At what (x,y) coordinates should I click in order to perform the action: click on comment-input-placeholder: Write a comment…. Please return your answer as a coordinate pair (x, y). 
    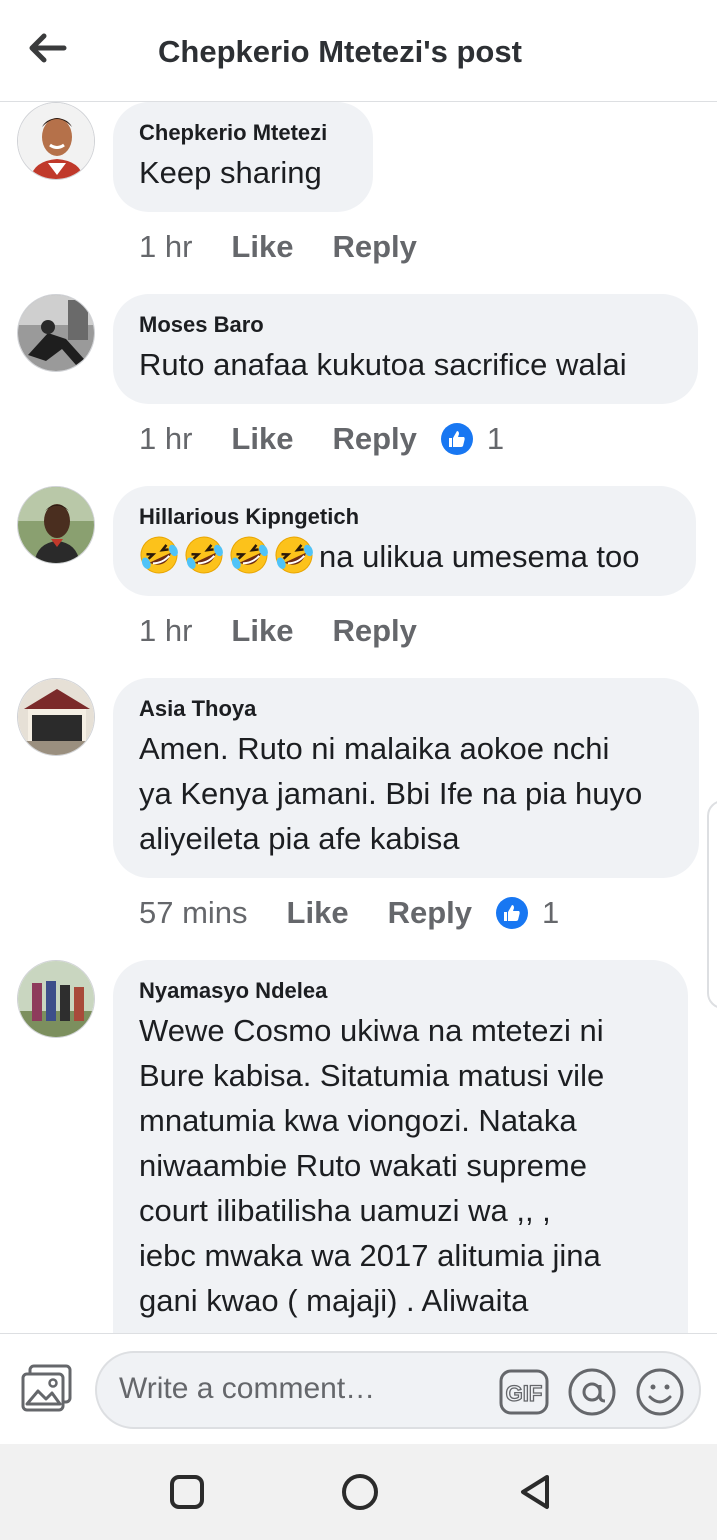
    Looking at the image, I should click on (247, 1388).